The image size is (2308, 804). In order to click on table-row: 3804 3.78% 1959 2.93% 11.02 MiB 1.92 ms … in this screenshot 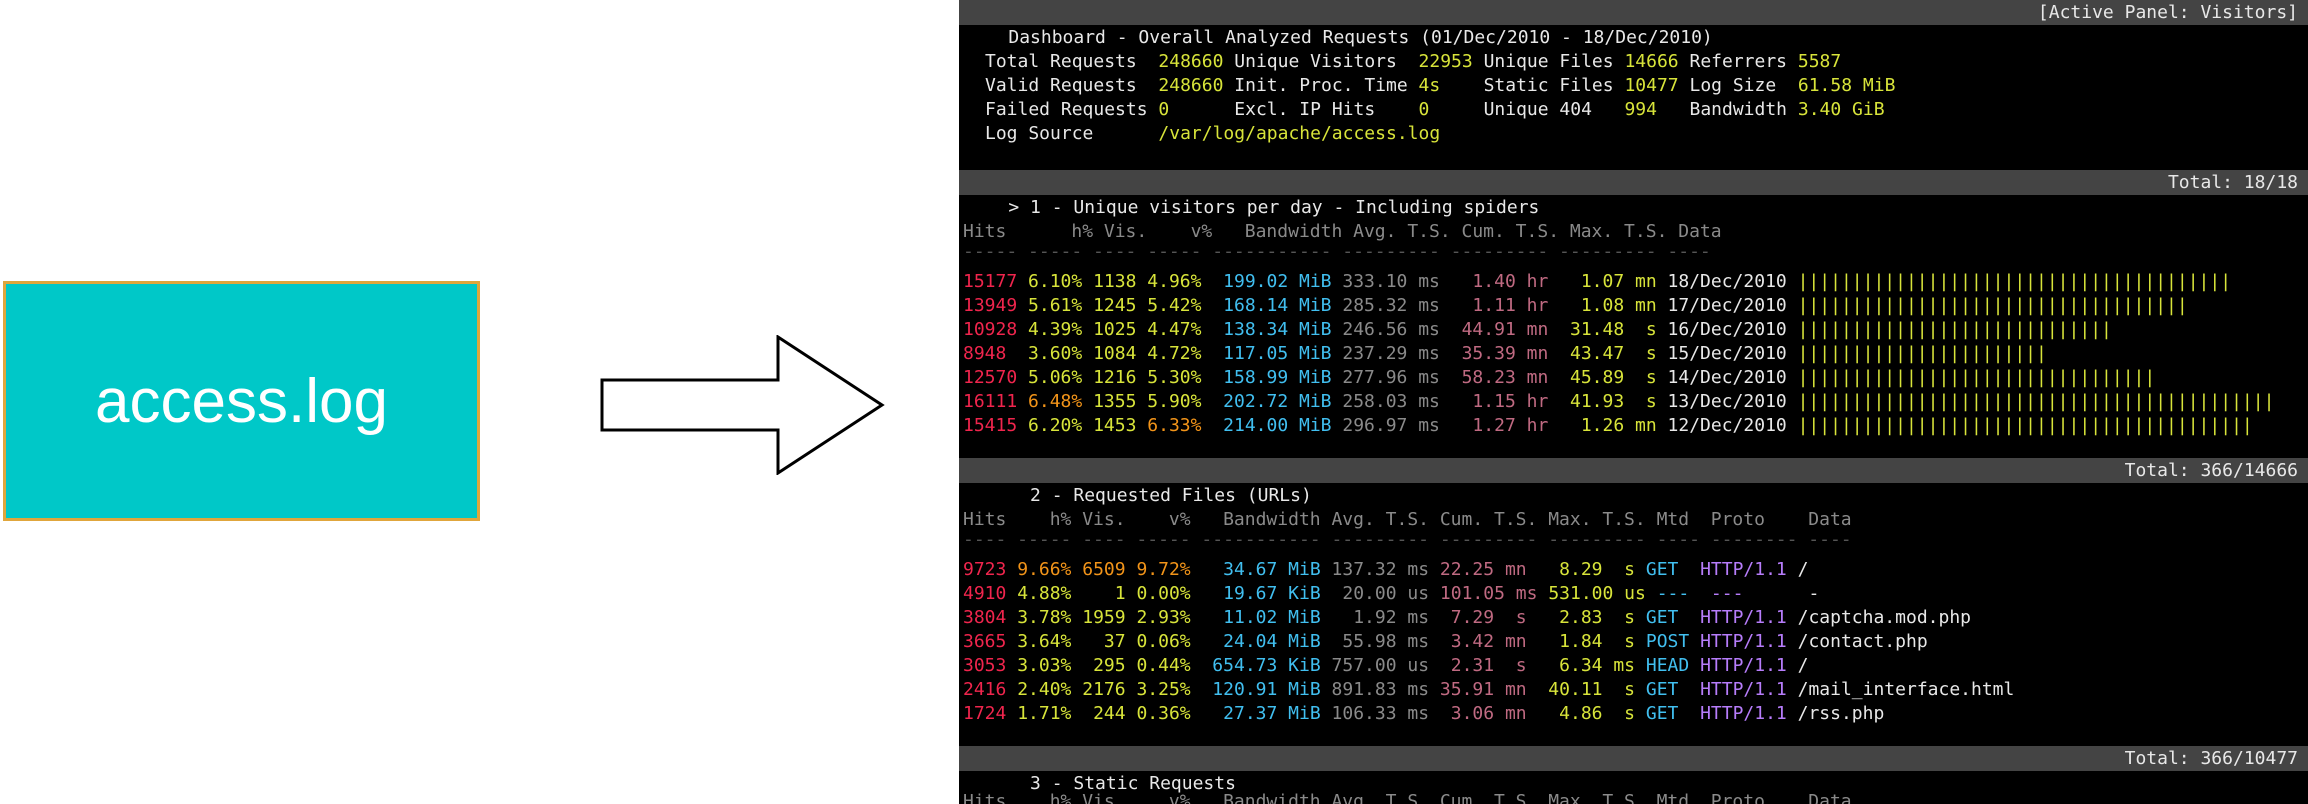, I will do `click(1467, 618)`.